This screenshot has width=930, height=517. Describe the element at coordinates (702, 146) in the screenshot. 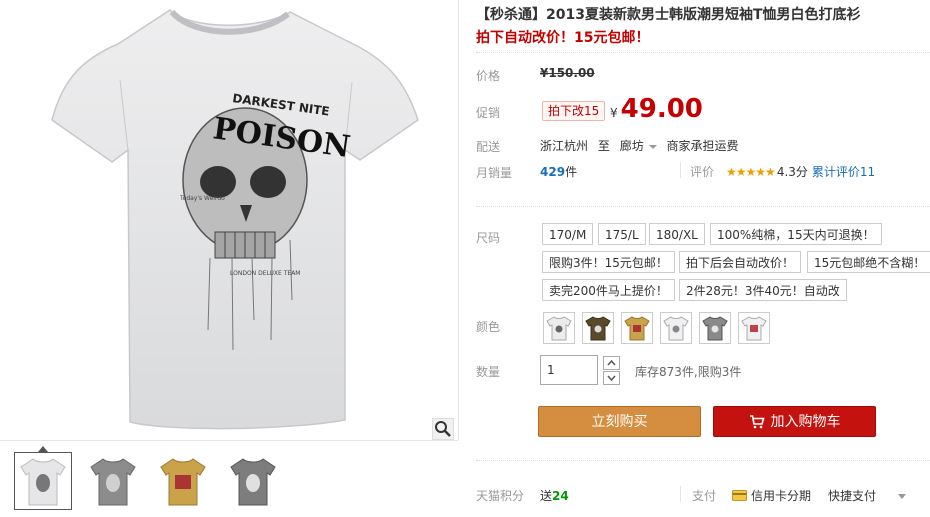

I see `shipping-note: 商家承担运费` at that location.